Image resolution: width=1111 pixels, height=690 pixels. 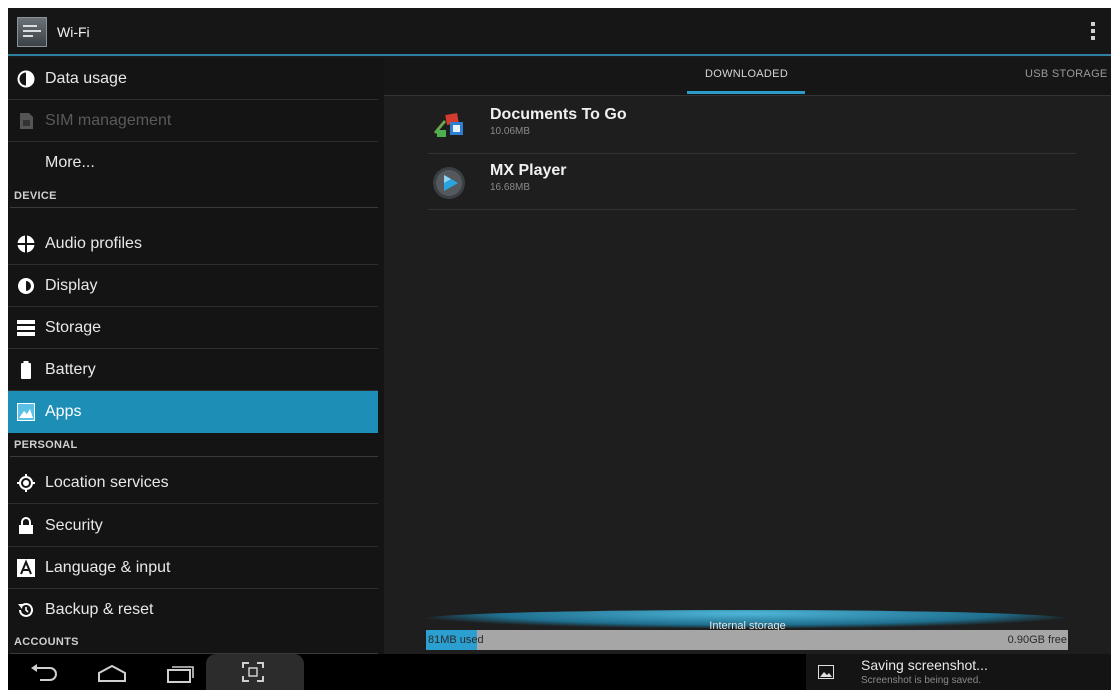 I want to click on lock-icon, so click(x=26, y=525).